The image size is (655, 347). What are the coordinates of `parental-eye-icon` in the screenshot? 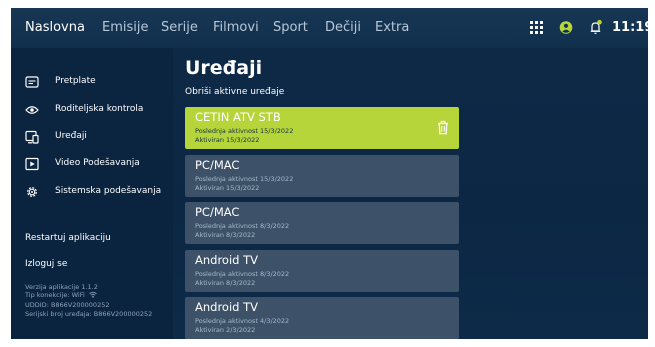 It's located at (32, 109).